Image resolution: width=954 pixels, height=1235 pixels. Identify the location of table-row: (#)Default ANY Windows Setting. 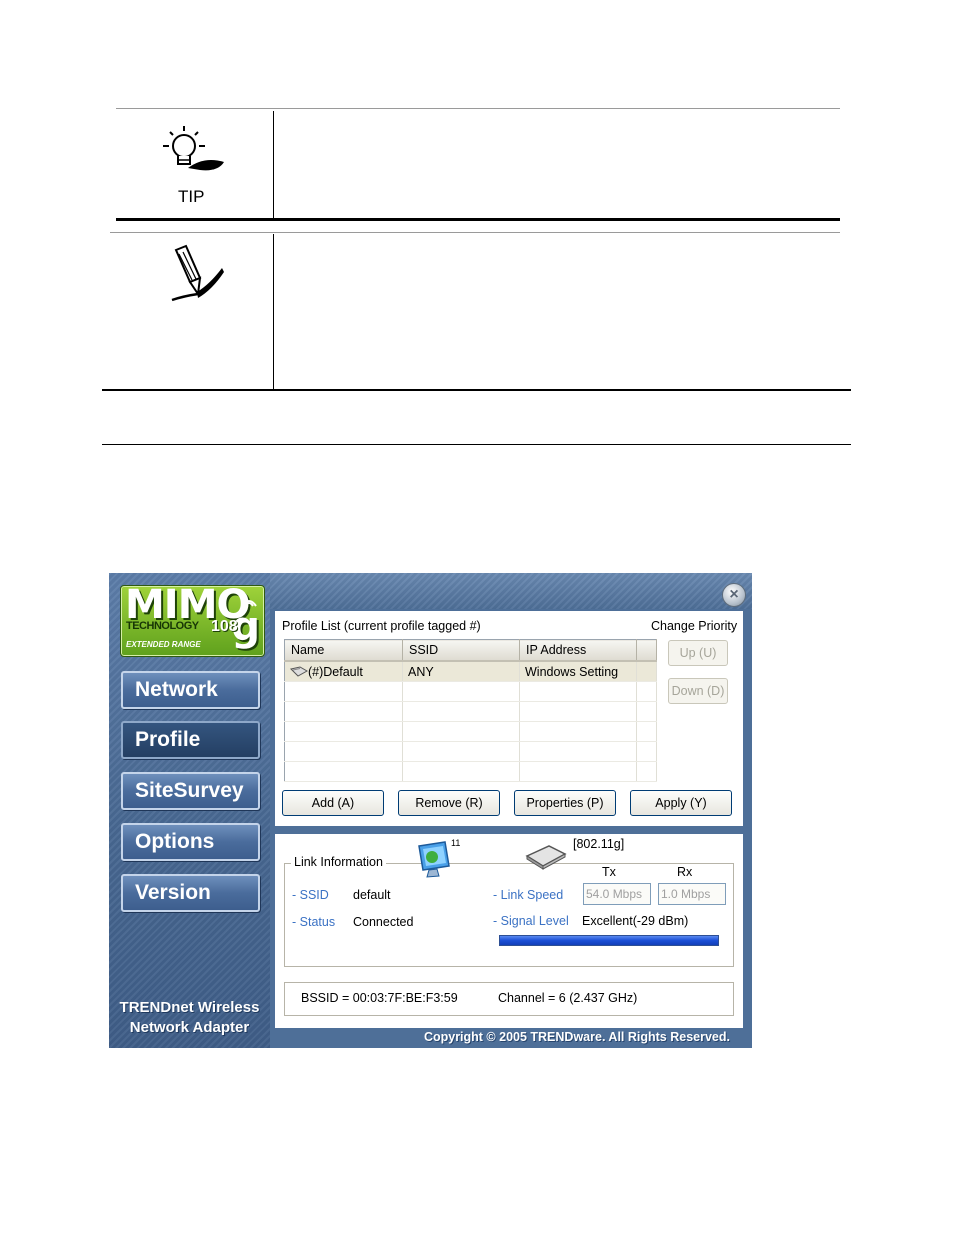
(470, 671).